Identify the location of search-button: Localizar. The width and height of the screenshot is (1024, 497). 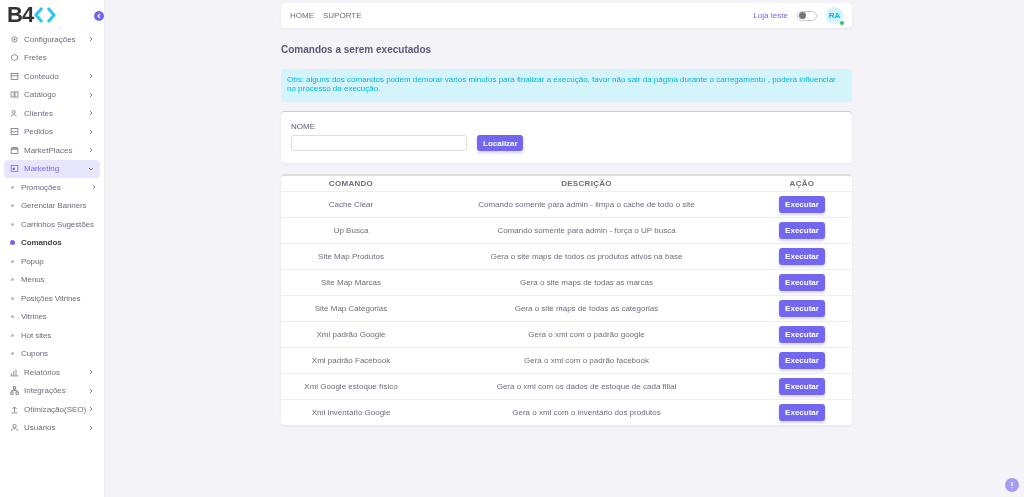
(500, 143).